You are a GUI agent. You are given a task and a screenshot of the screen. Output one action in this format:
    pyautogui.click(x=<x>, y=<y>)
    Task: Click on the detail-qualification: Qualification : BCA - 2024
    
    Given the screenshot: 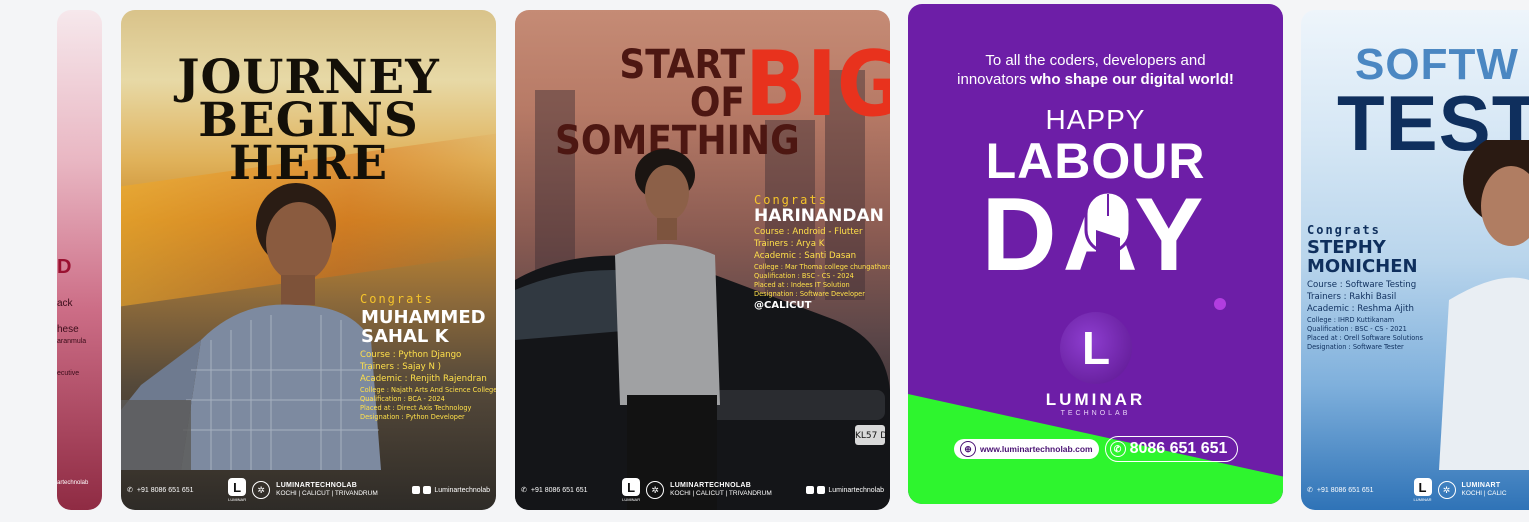 What is the action you would take?
    pyautogui.click(x=402, y=398)
    